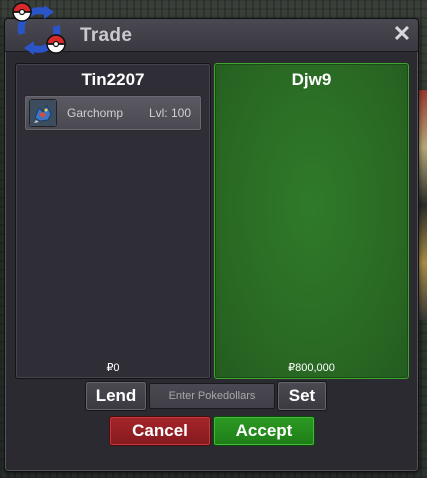  Describe the element at coordinates (264, 431) in the screenshot. I see `accept-button: Accept` at that location.